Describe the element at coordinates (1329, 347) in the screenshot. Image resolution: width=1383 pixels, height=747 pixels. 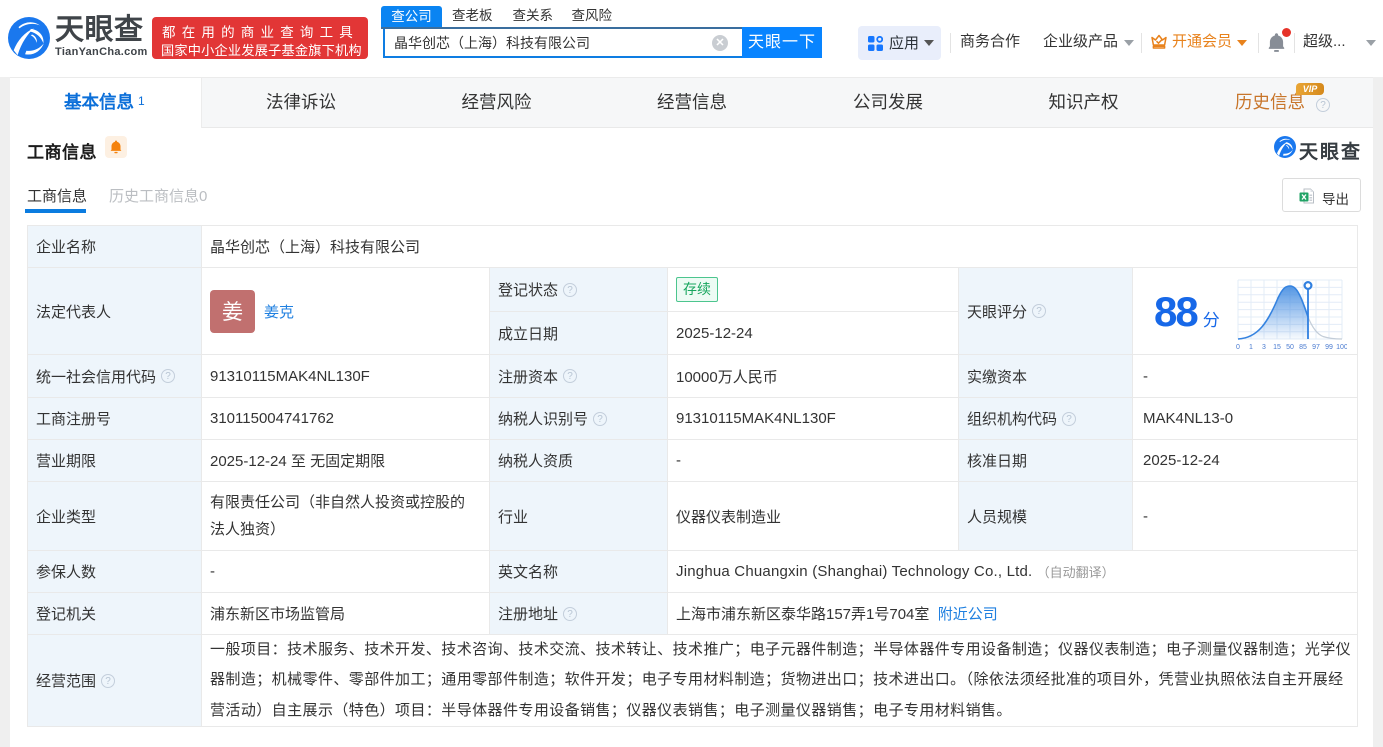
I see `svg-text: 99` at that location.